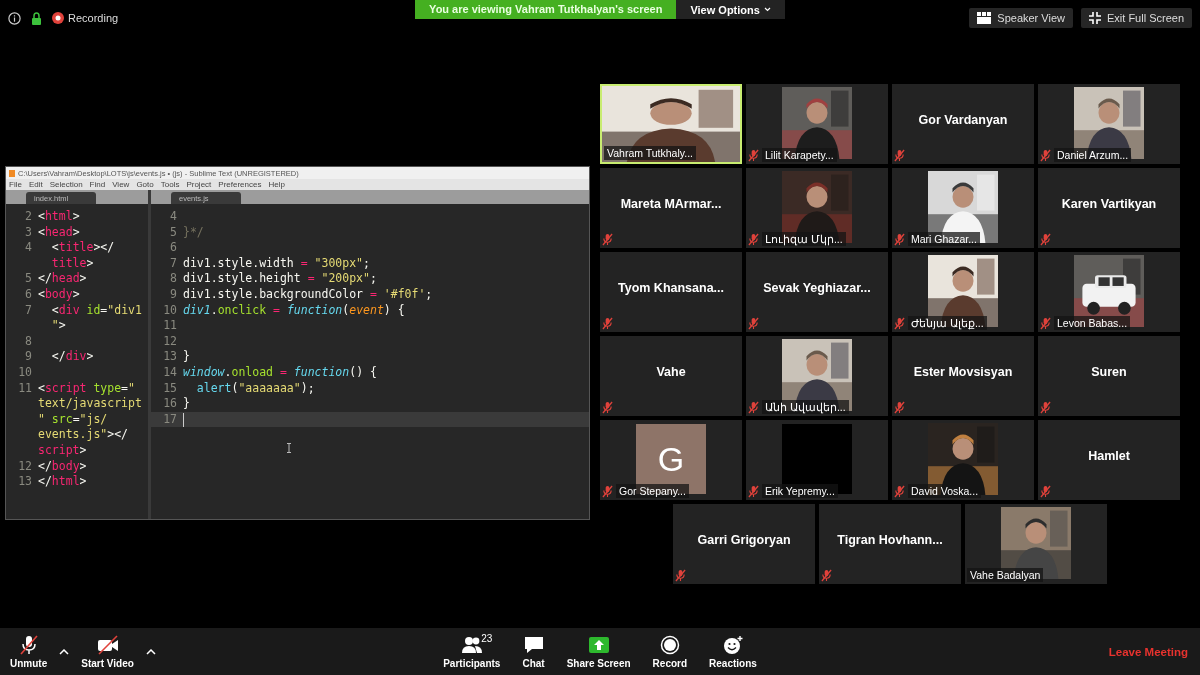  Describe the element at coordinates (82, 248) in the screenshot. I see `code-line: <title></` at that location.